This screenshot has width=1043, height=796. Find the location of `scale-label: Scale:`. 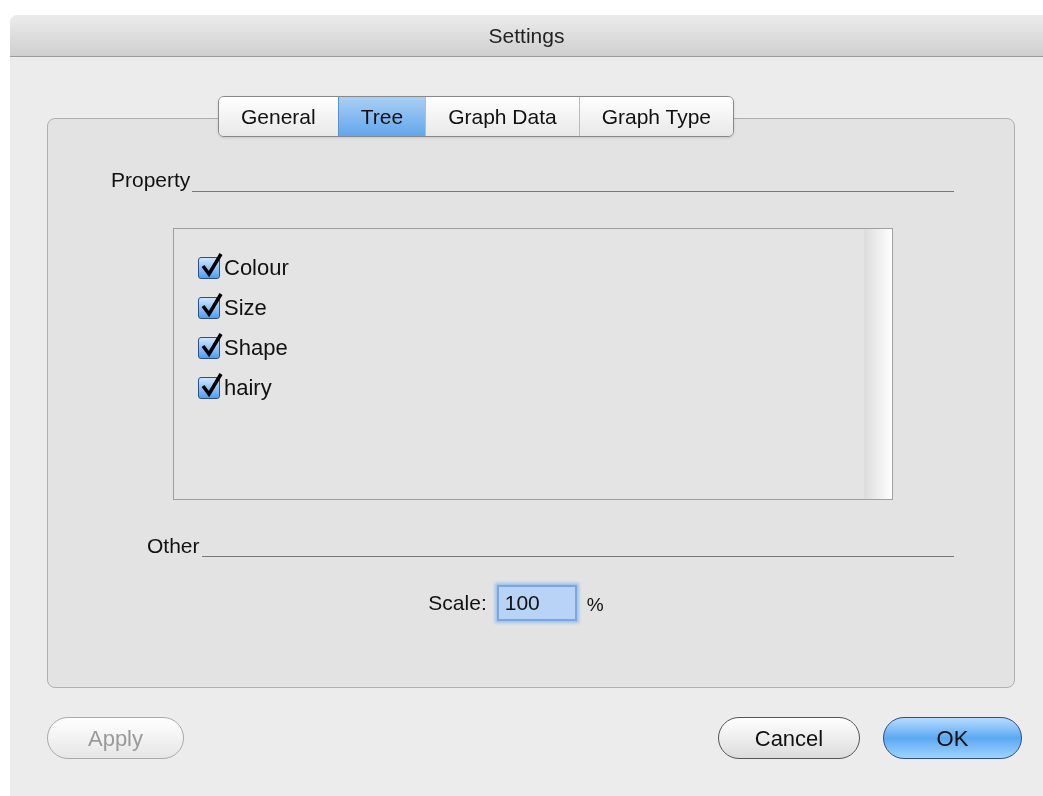

scale-label: Scale: is located at coordinates (457, 603).